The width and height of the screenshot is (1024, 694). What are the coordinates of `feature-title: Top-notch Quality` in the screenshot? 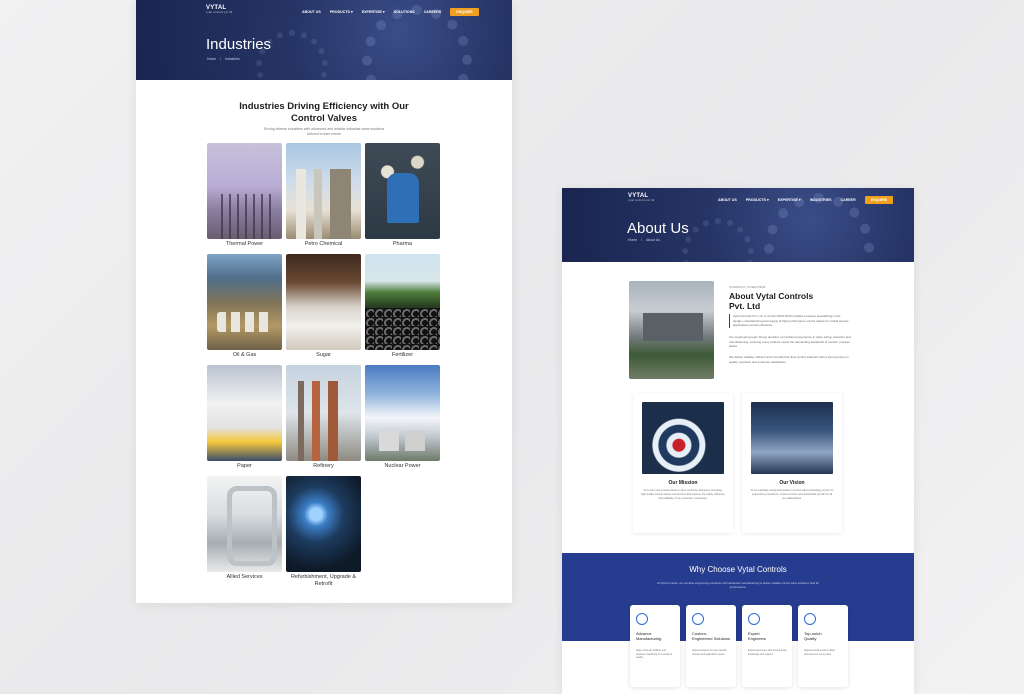 It's located at (824, 636).